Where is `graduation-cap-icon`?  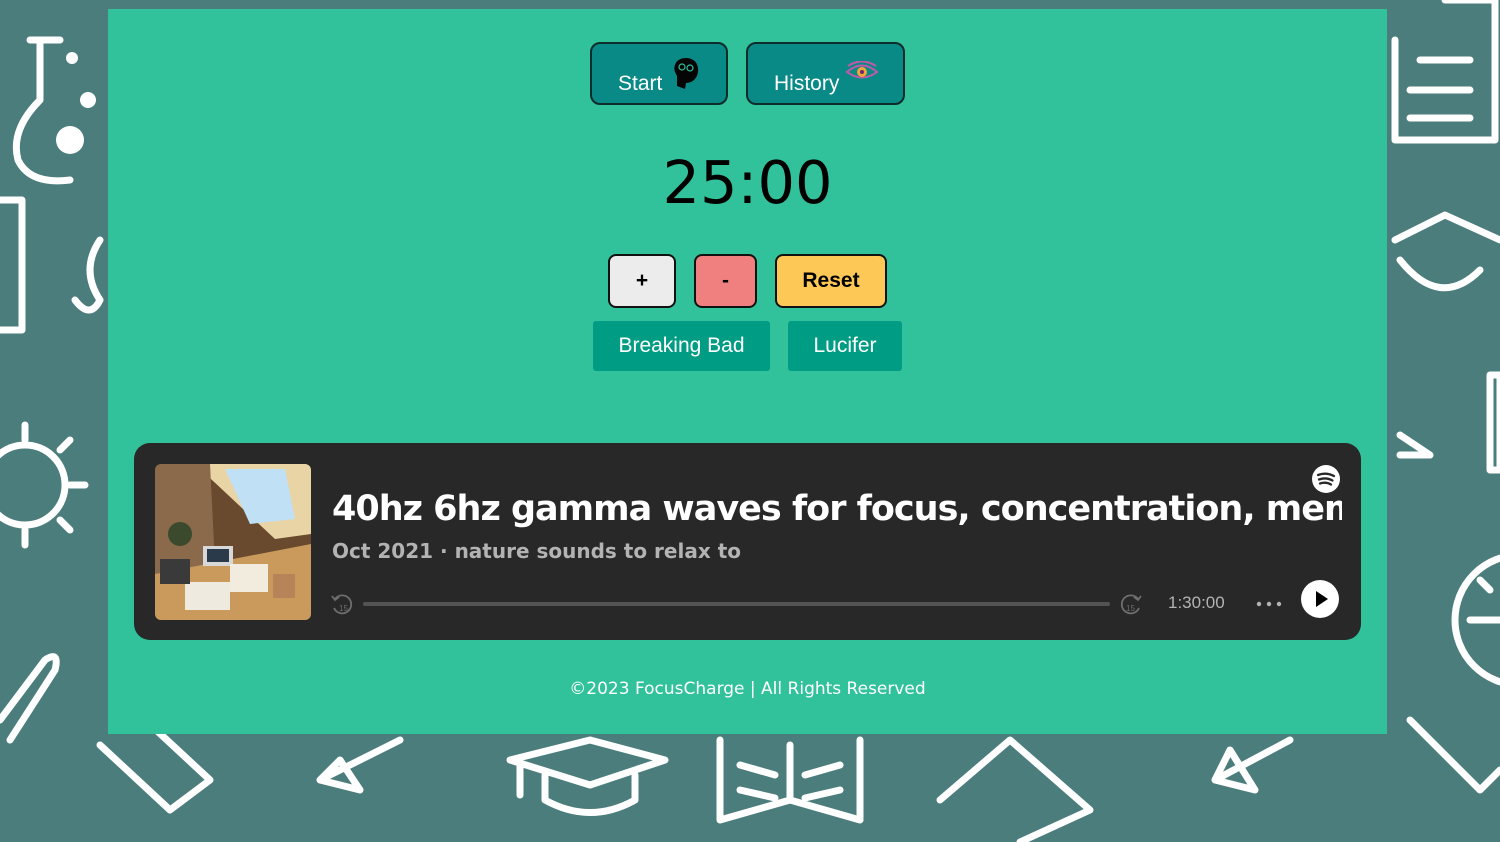
graduation-cap-icon is located at coordinates (587, 776).